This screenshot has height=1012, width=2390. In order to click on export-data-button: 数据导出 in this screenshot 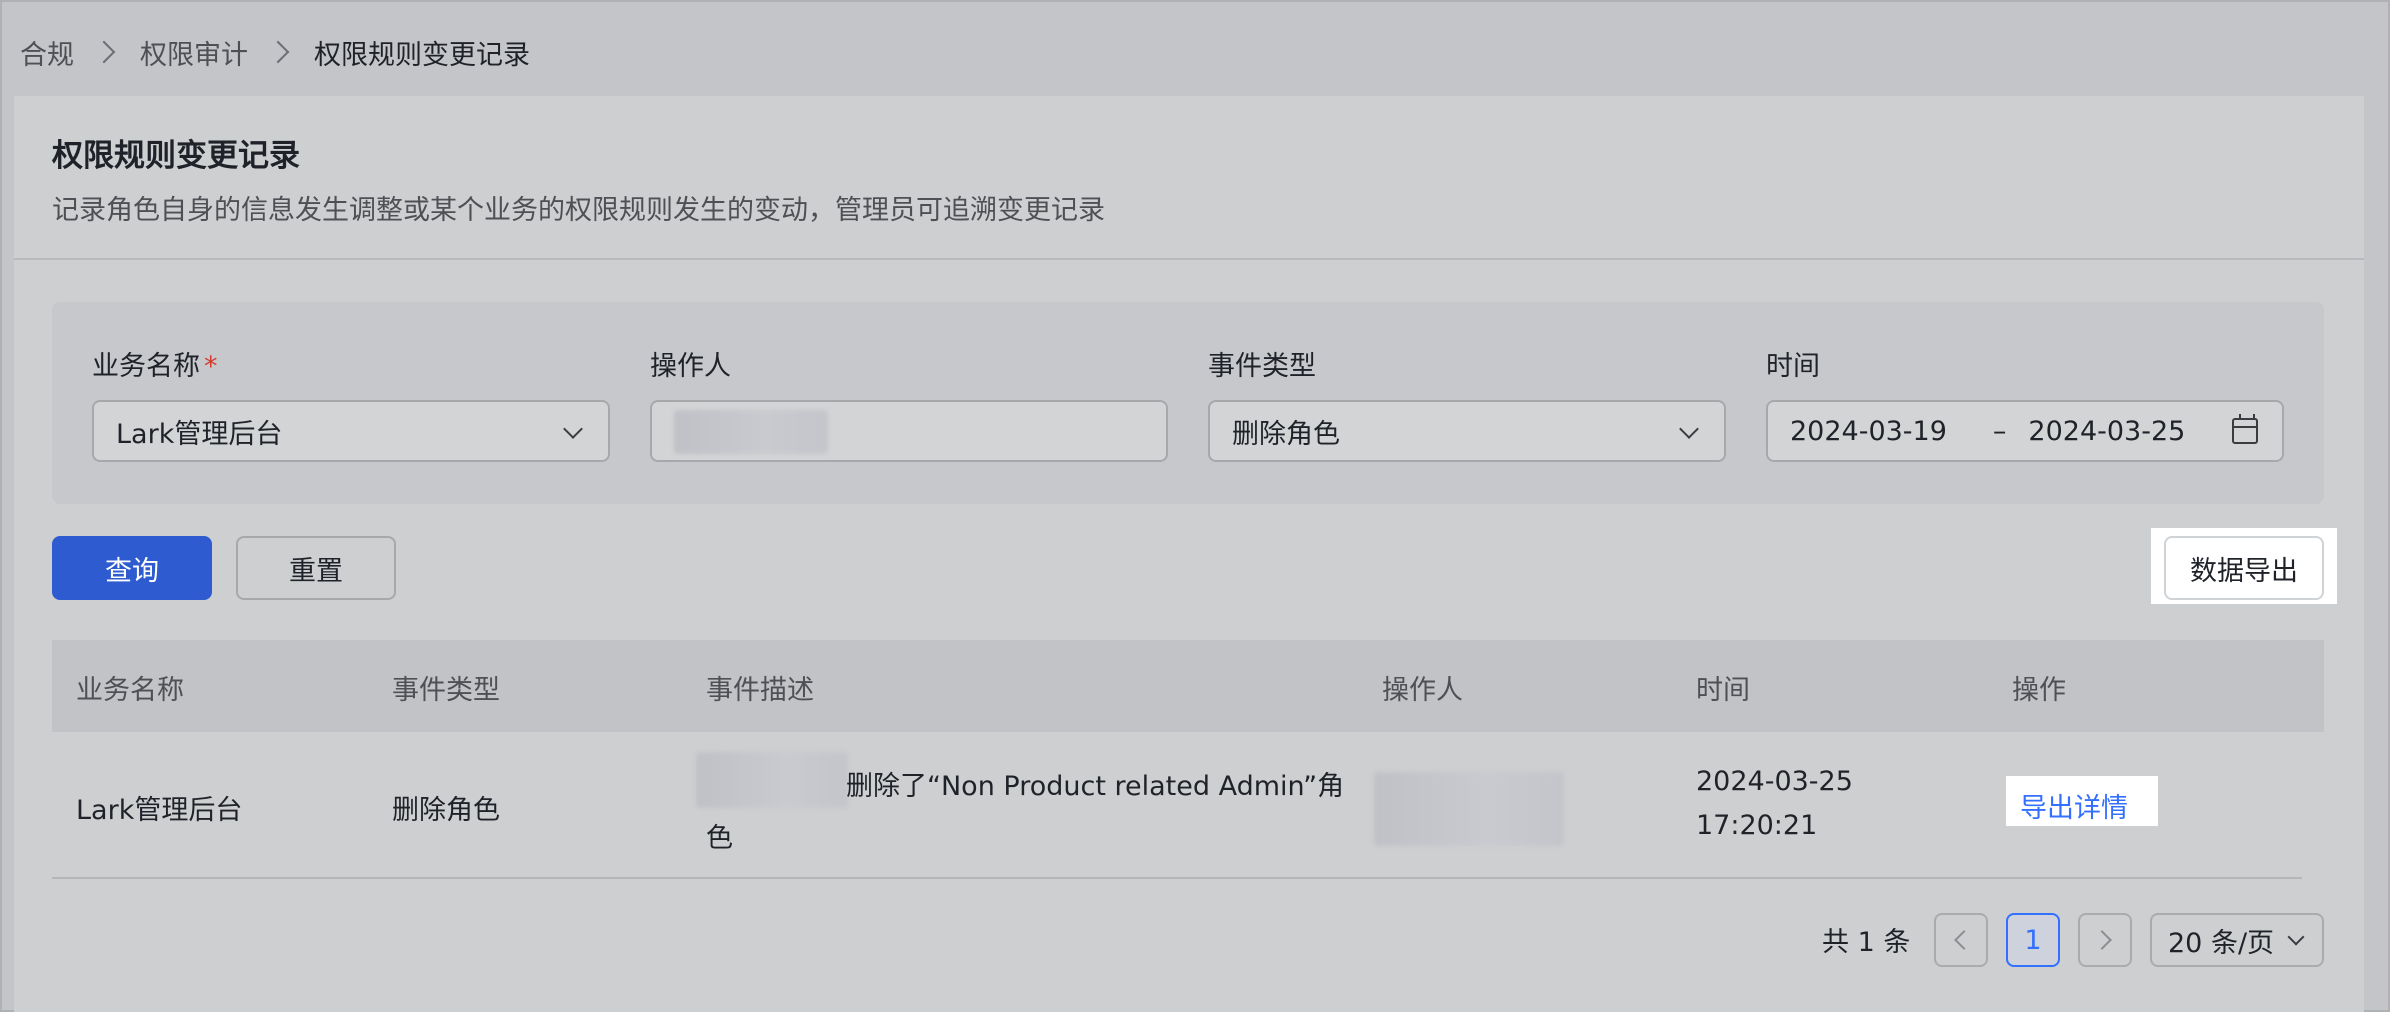, I will do `click(2244, 568)`.